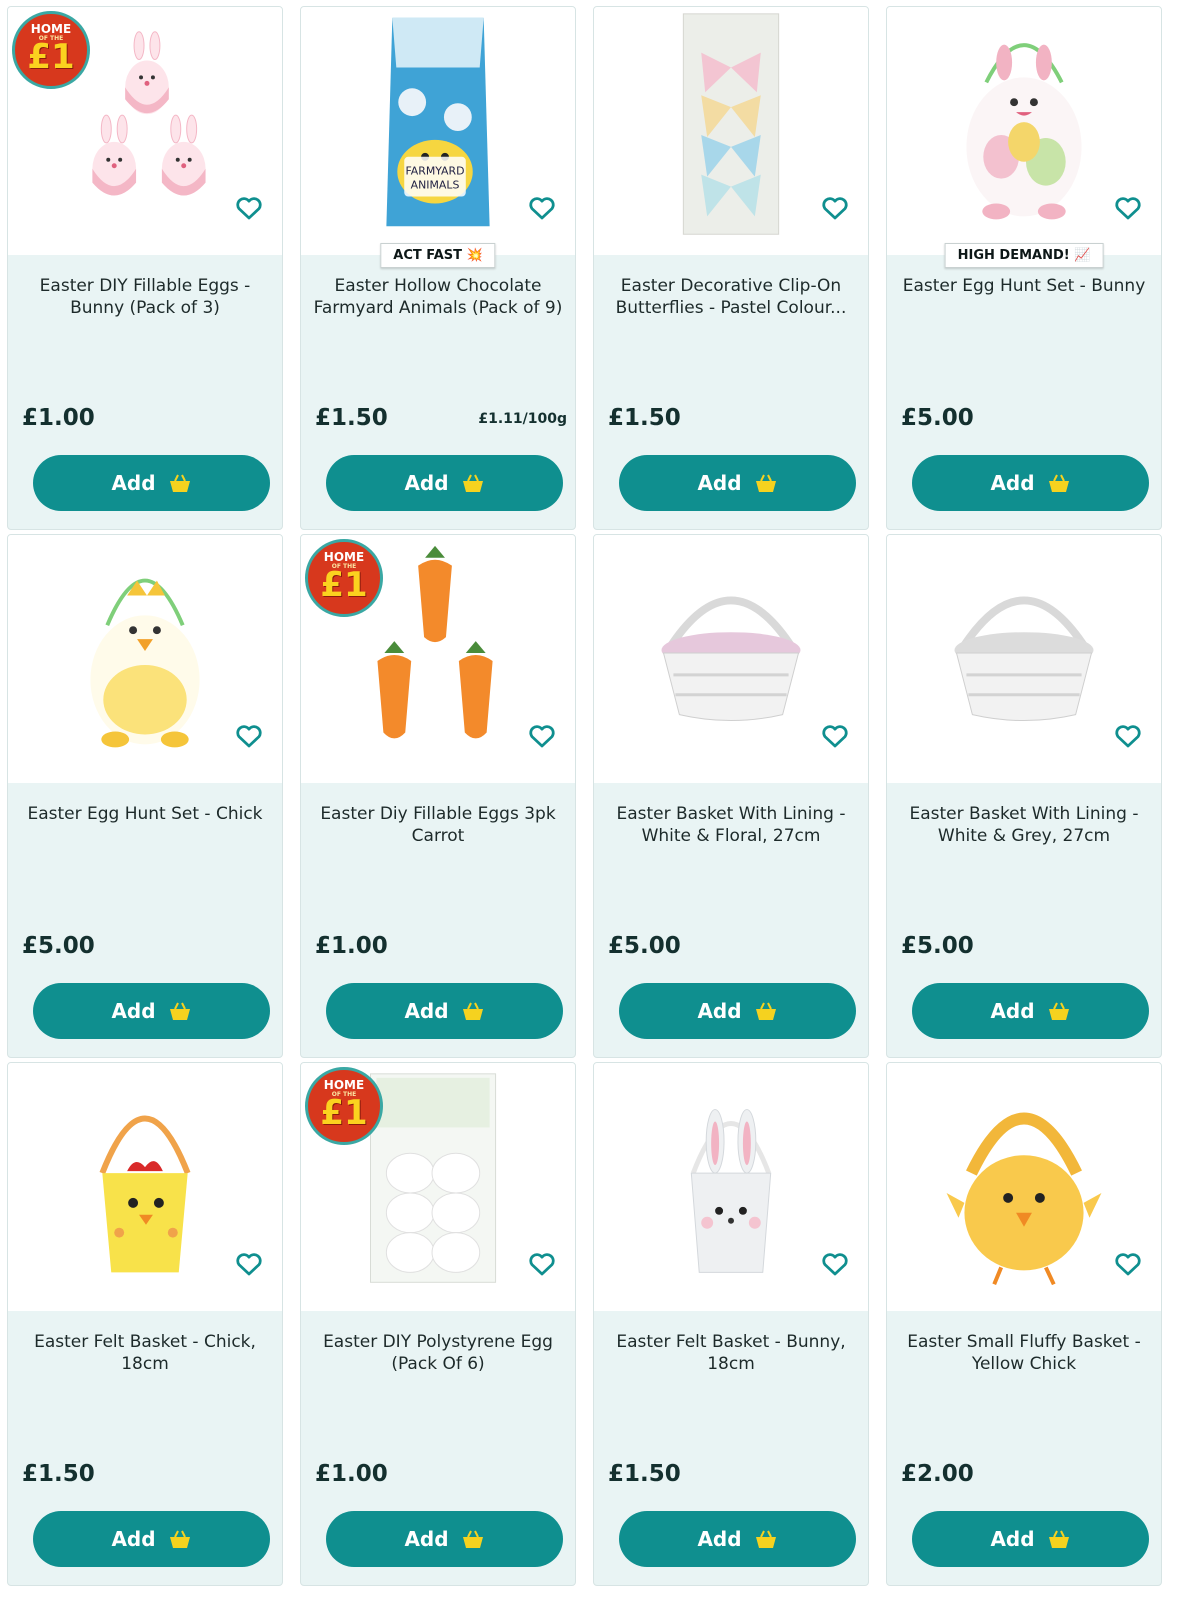 Image resolution: width=1200 pixels, height=1622 pixels. What do you see at coordinates (1024, 255) in the screenshot?
I see `urgency-tag: HIGH DEMAND! 📈` at bounding box center [1024, 255].